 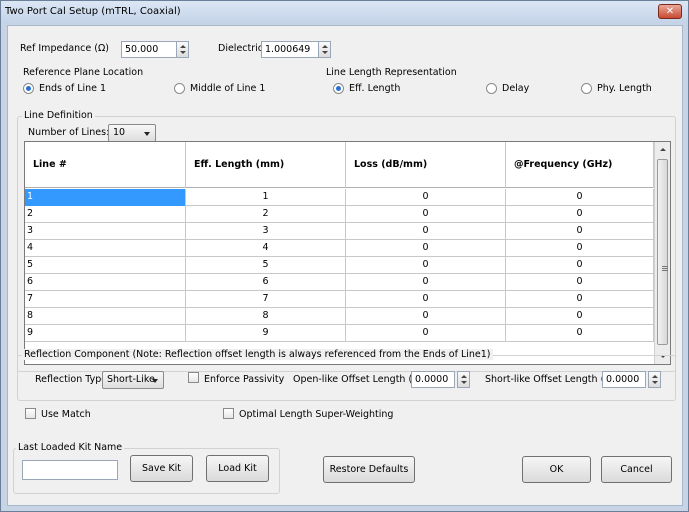 What do you see at coordinates (132, 133) in the screenshot?
I see `num-lines-select: 10` at bounding box center [132, 133].